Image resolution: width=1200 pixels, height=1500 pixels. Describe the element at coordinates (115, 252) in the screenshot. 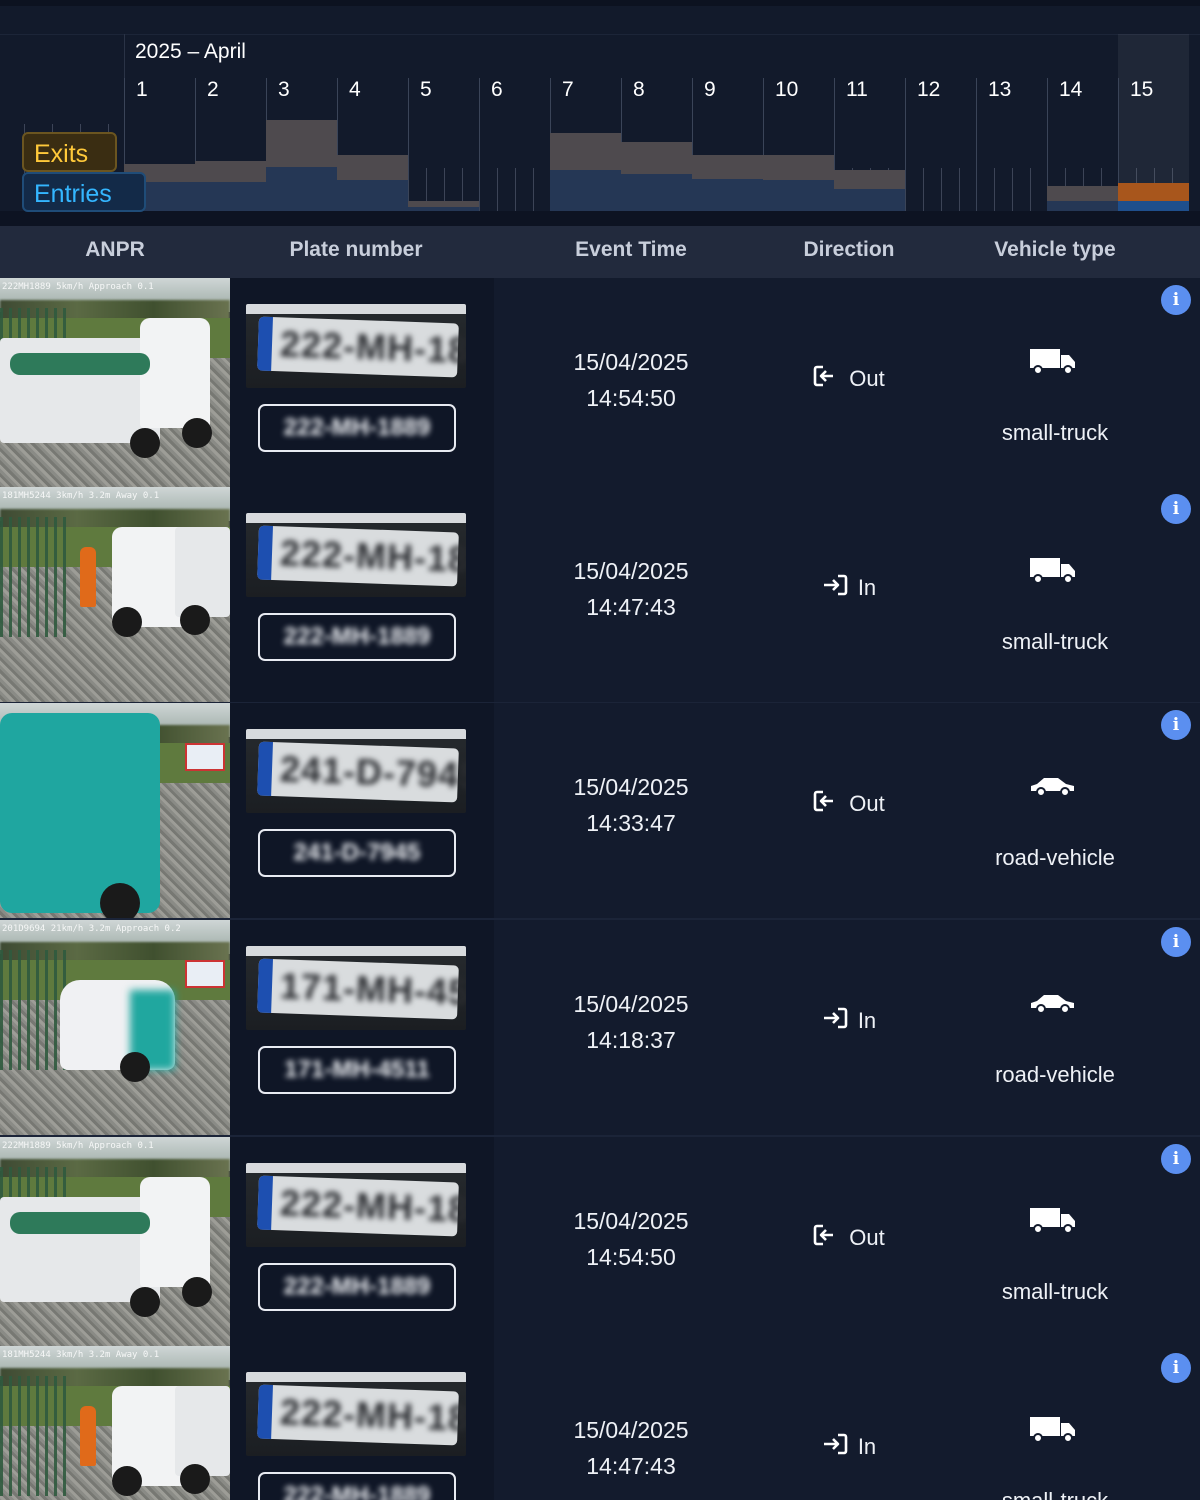

I see `column-header-anpr: ANPR` at that location.